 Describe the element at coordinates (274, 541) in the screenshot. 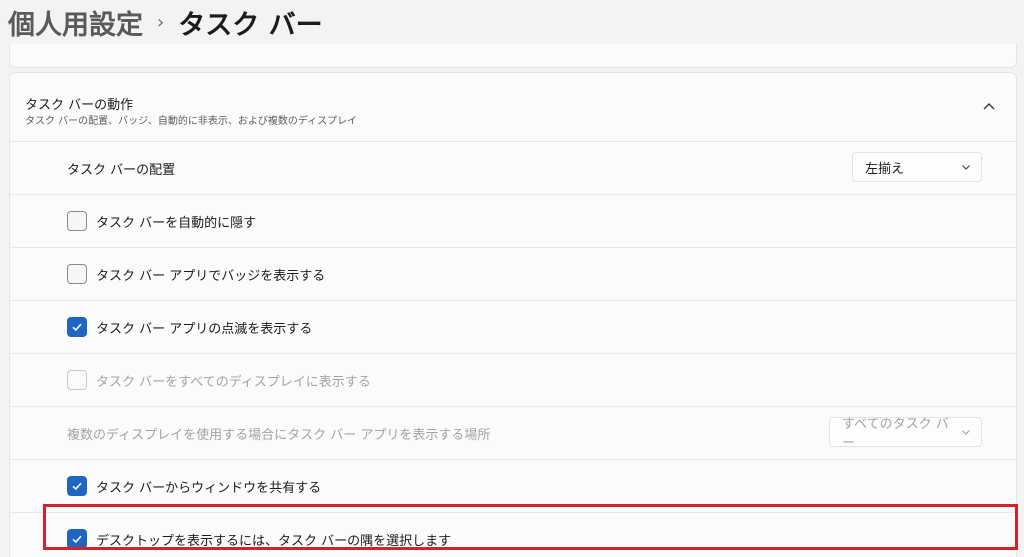

I see `corner-desktop-label: デスクトップを表示するには、タスク バーの隅を選択します` at that location.